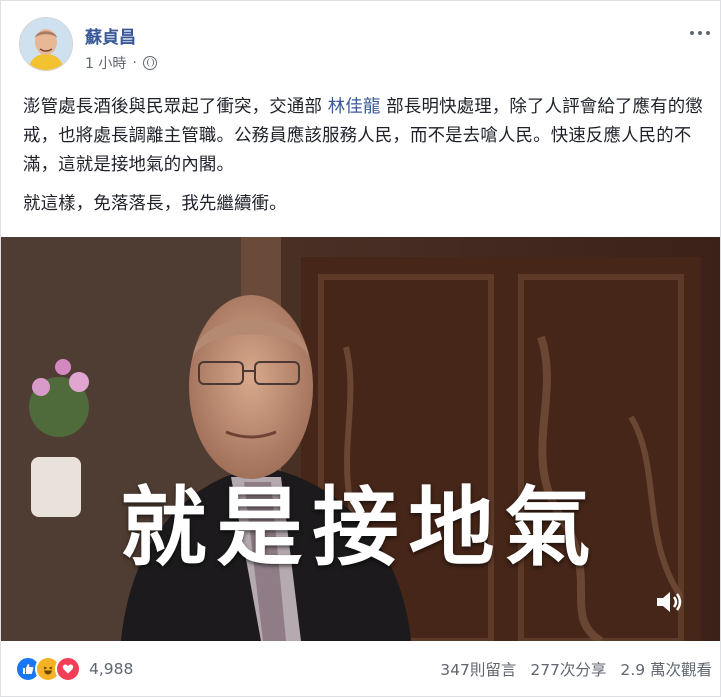  What do you see at coordinates (175, 107) in the screenshot?
I see `text-part: 澎管處長酒後與民眾起了衝突，交通部` at bounding box center [175, 107].